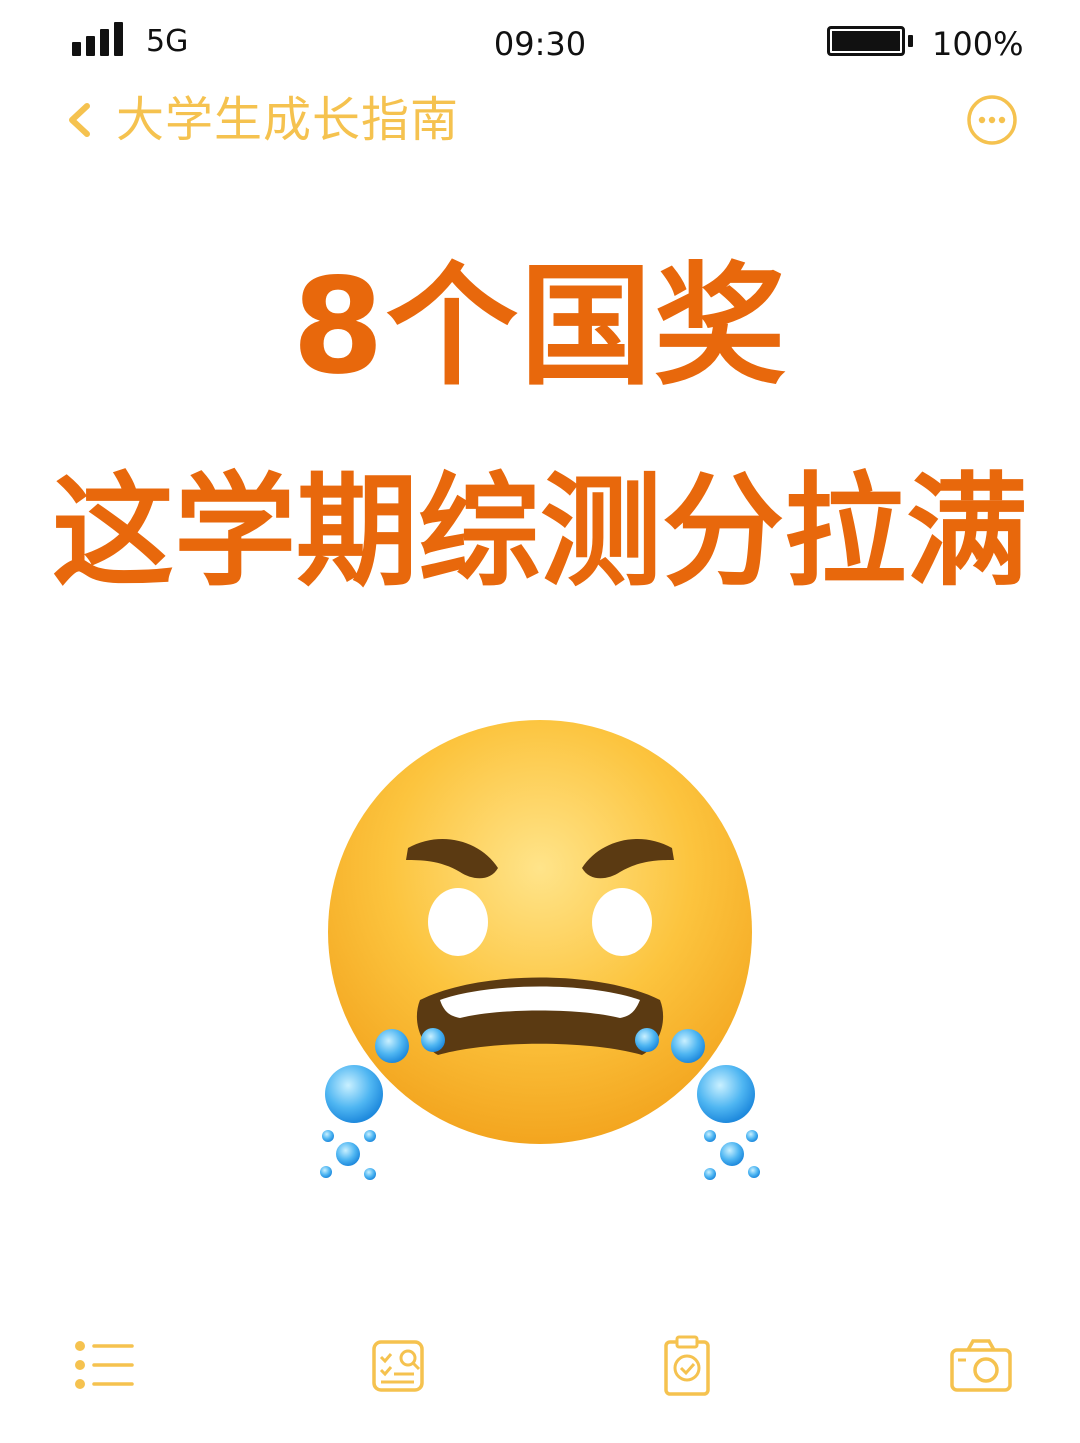  Describe the element at coordinates (687, 1365) in the screenshot. I see `clipboard-check-icon` at that location.